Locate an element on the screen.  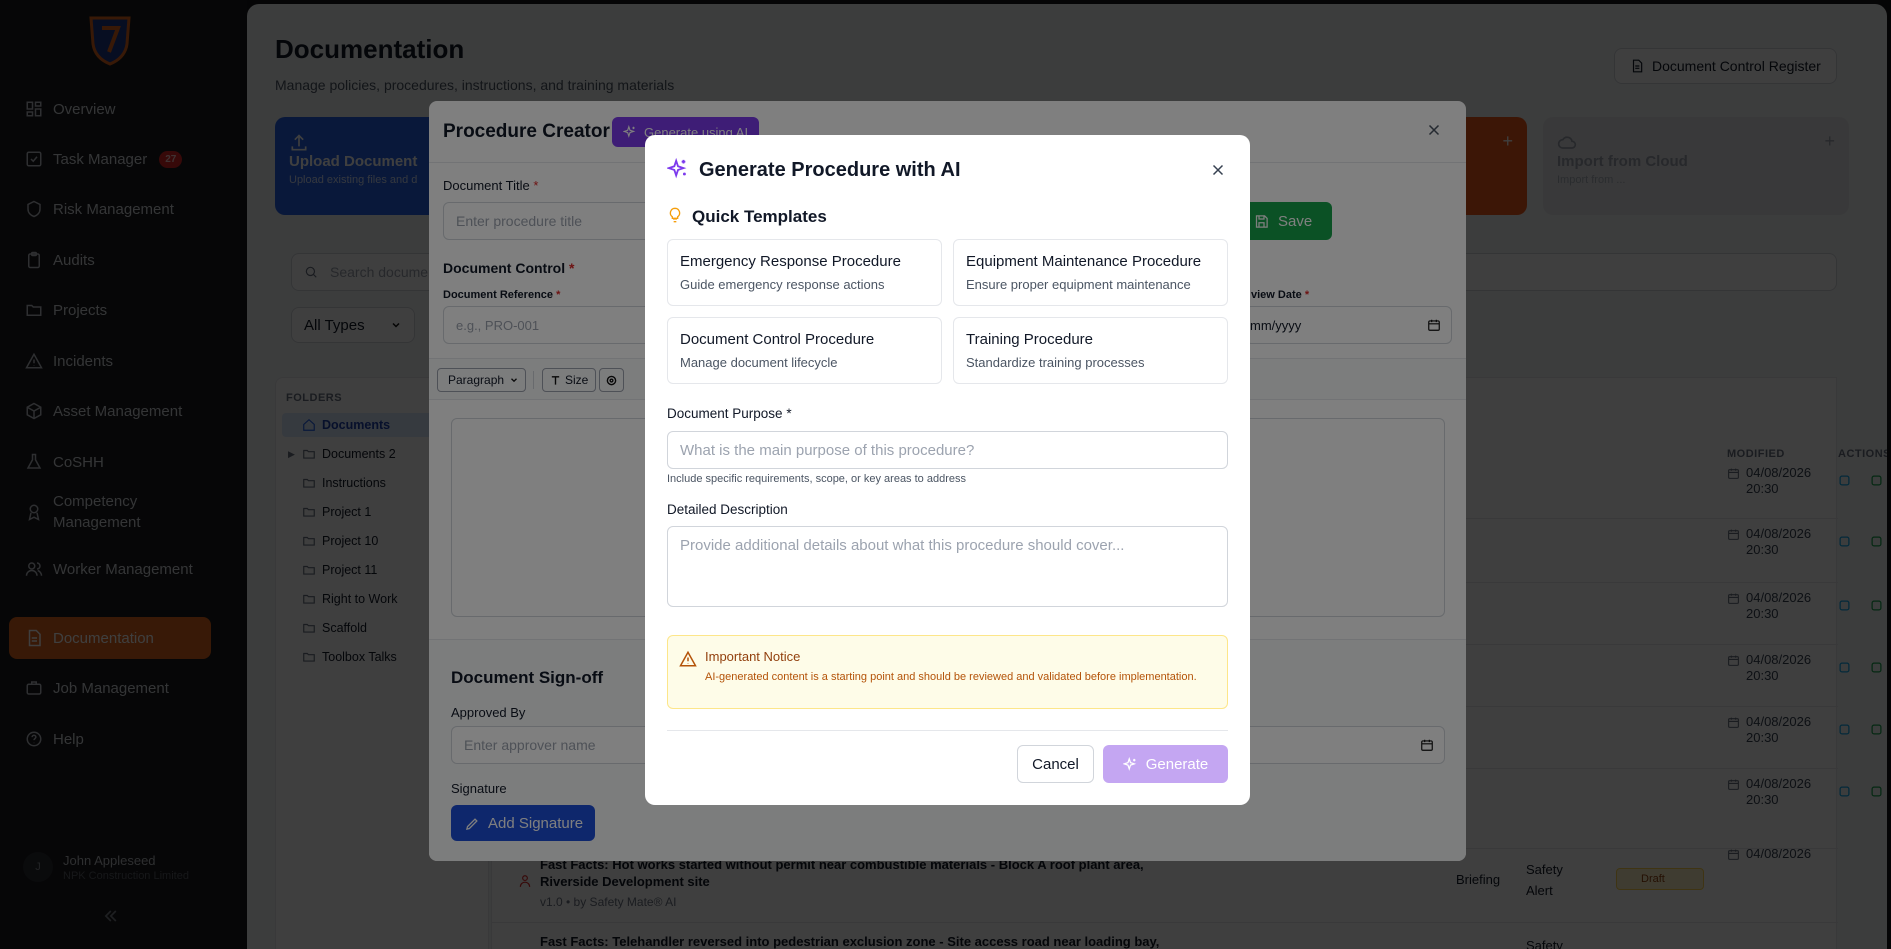
template-description: Standardize training processes is located at coordinates (1055, 362).